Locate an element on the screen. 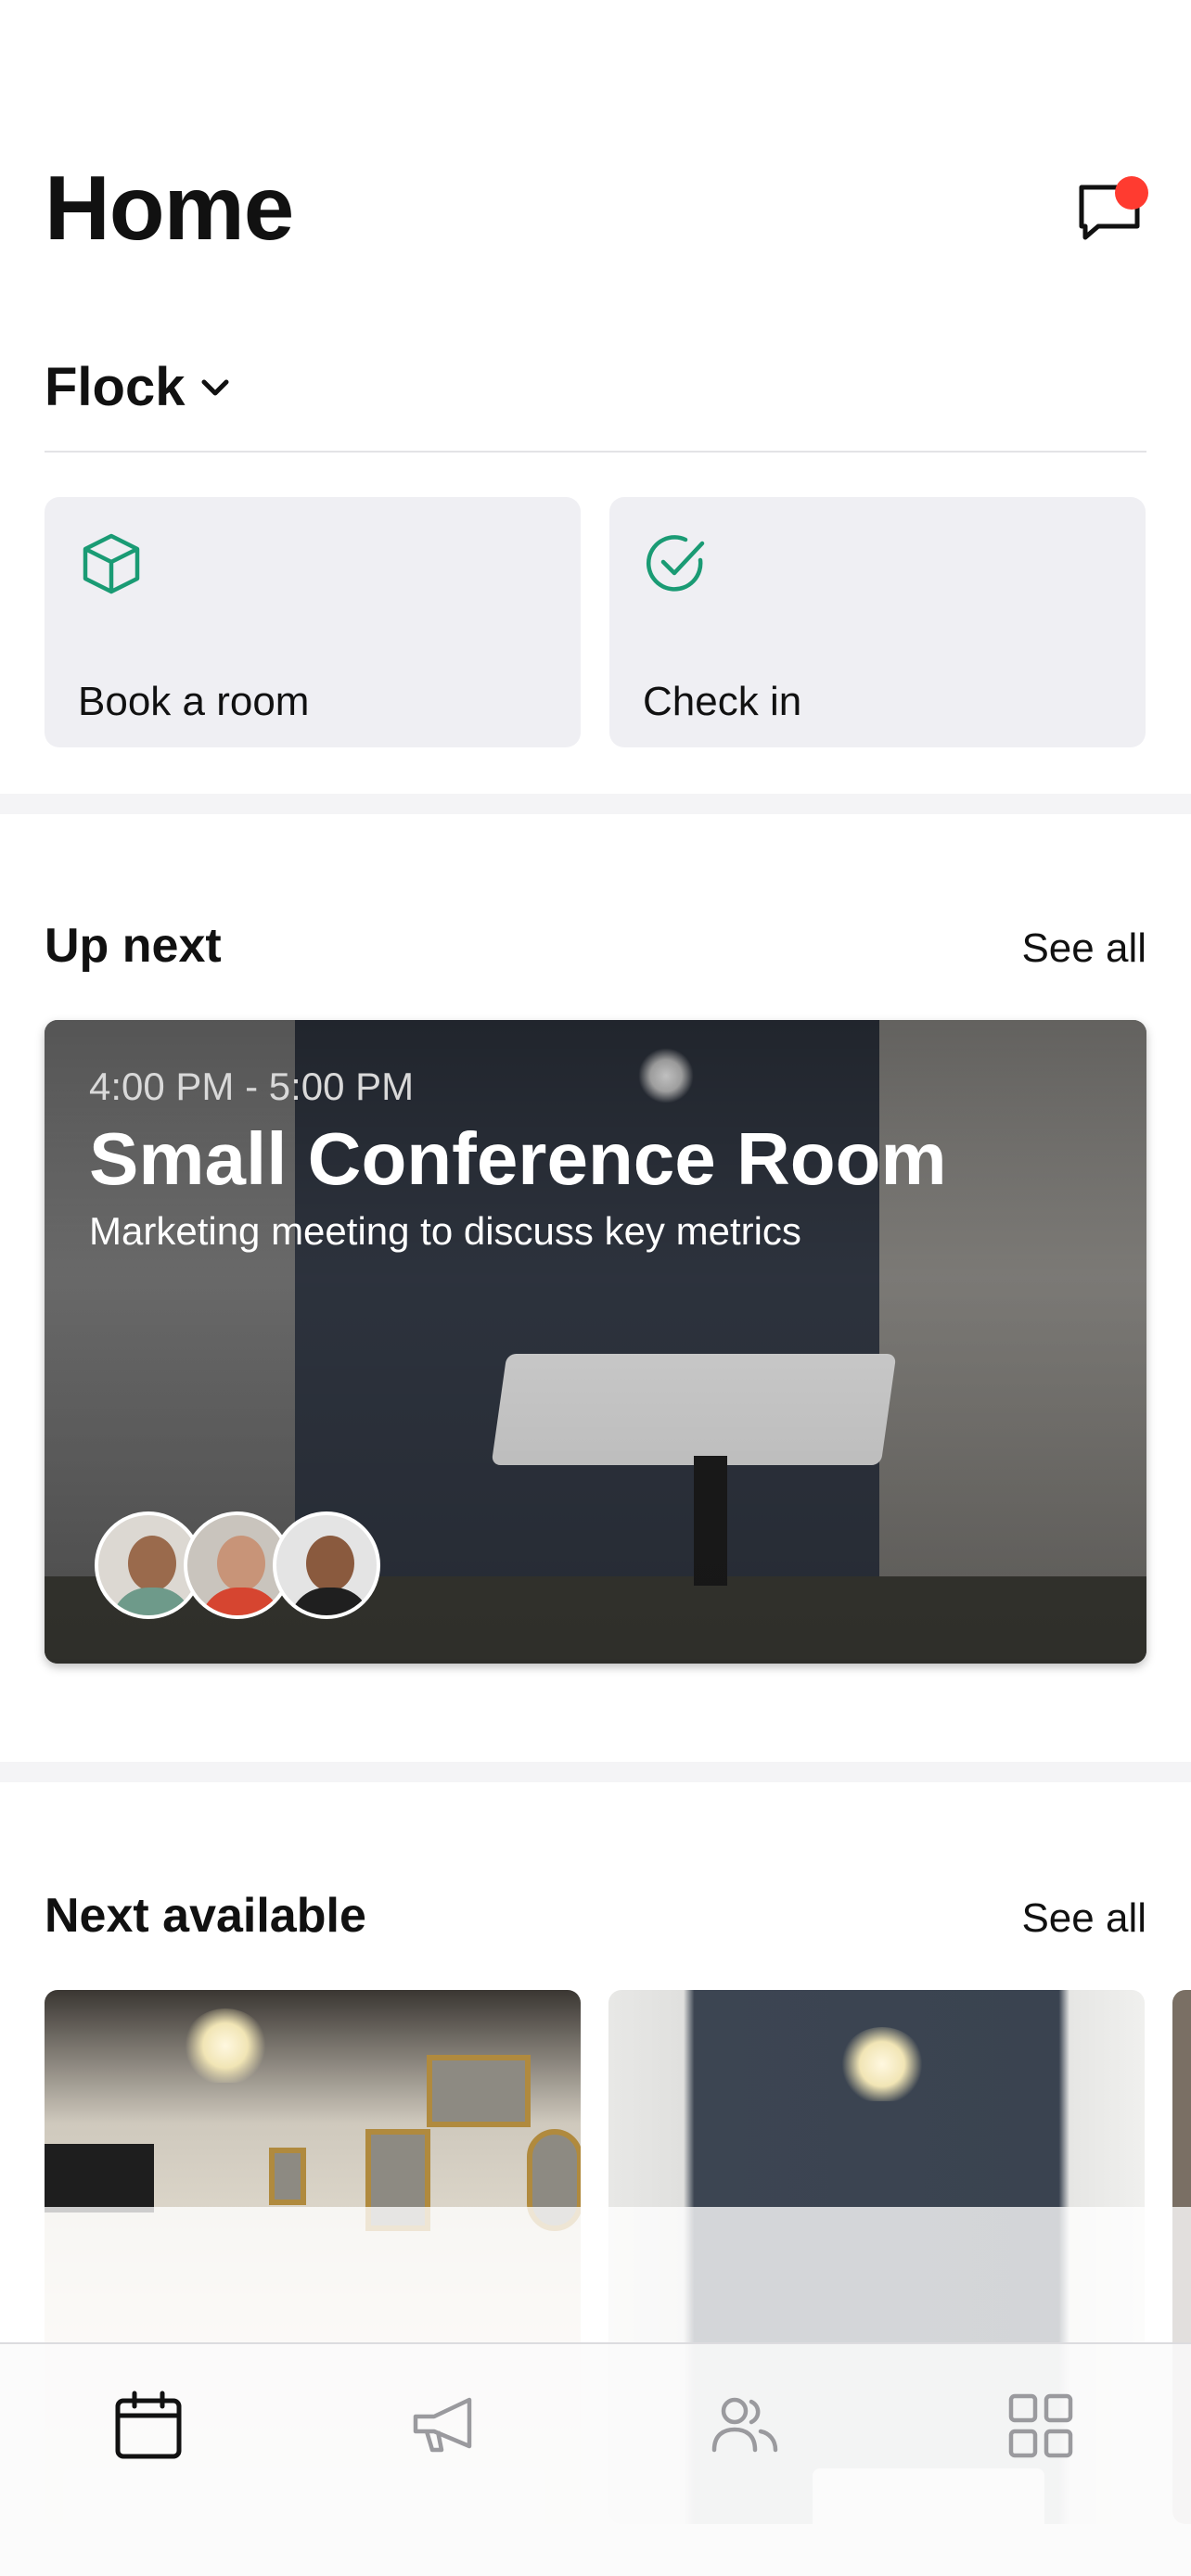  tab-people is located at coordinates (744, 2425).